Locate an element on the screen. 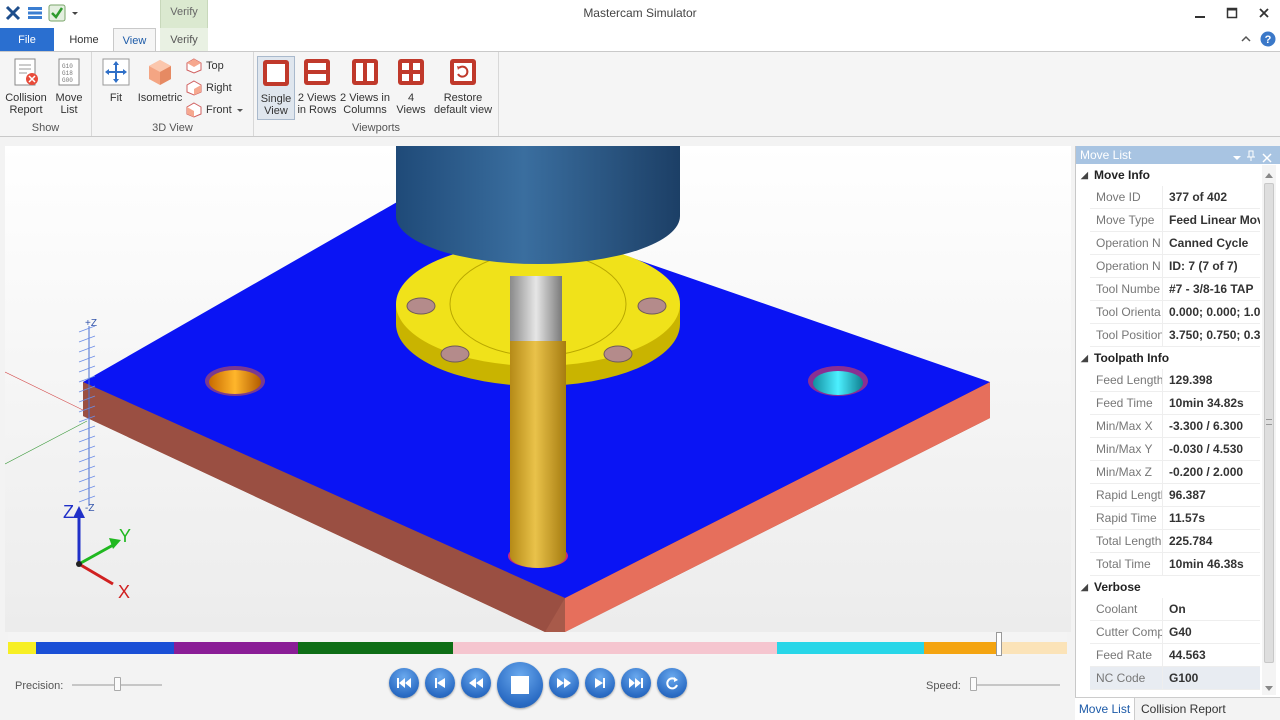  verify-check-icon is located at coordinates (57, 13).